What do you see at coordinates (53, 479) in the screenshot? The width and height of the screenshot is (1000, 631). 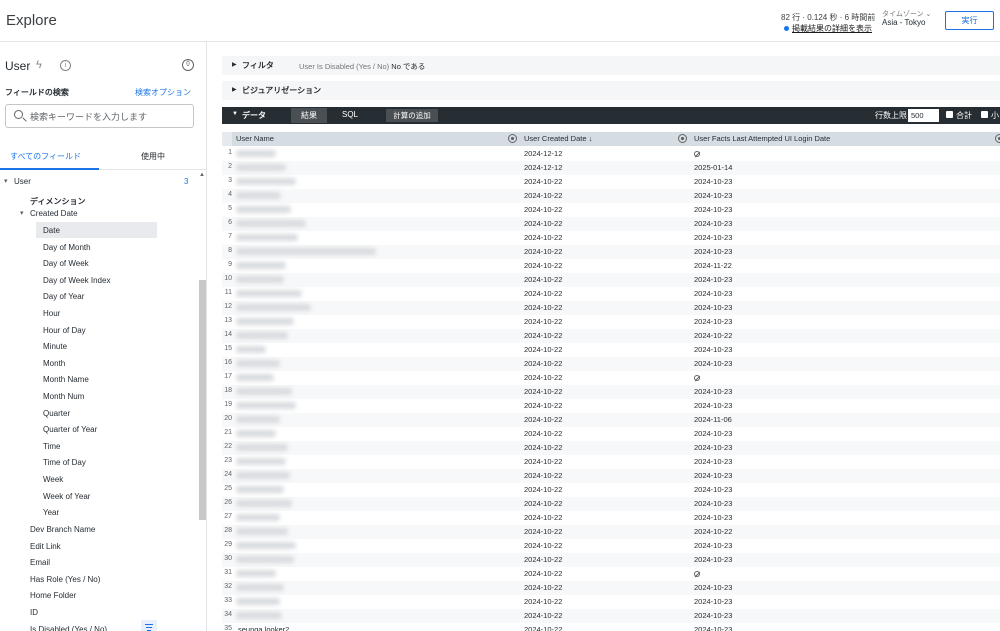 I see `timeframe-week: Week` at bounding box center [53, 479].